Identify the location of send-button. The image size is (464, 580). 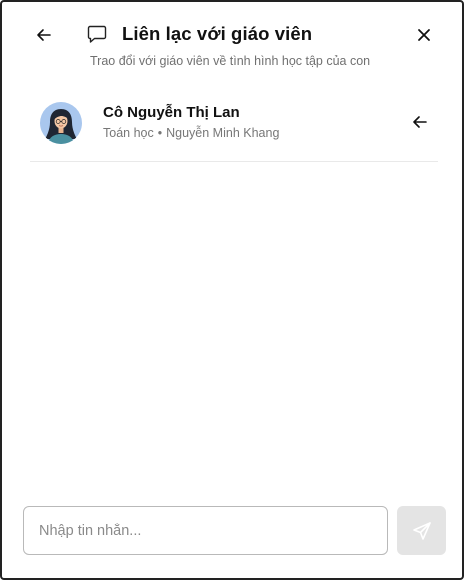
(421, 530).